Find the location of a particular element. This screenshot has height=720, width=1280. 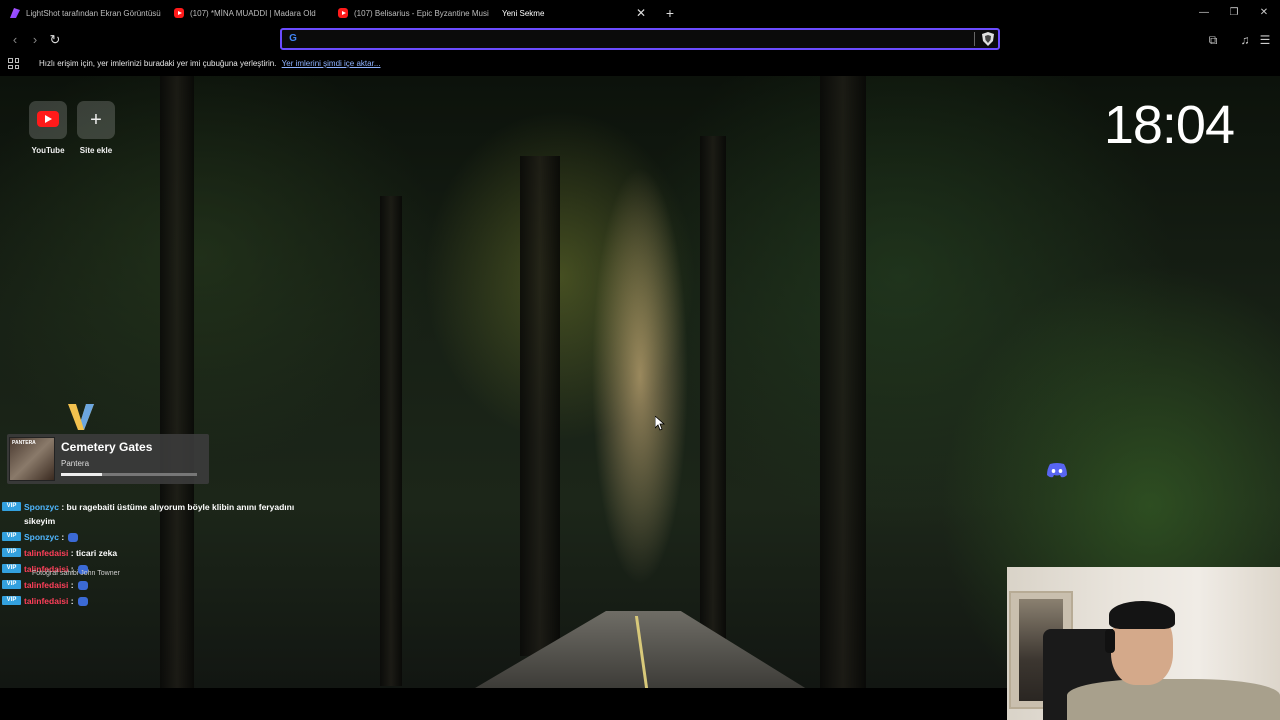

tab-youtube-1: (107) *MİNA MUADDI | Madara Old is located at coordinates (246, 13).